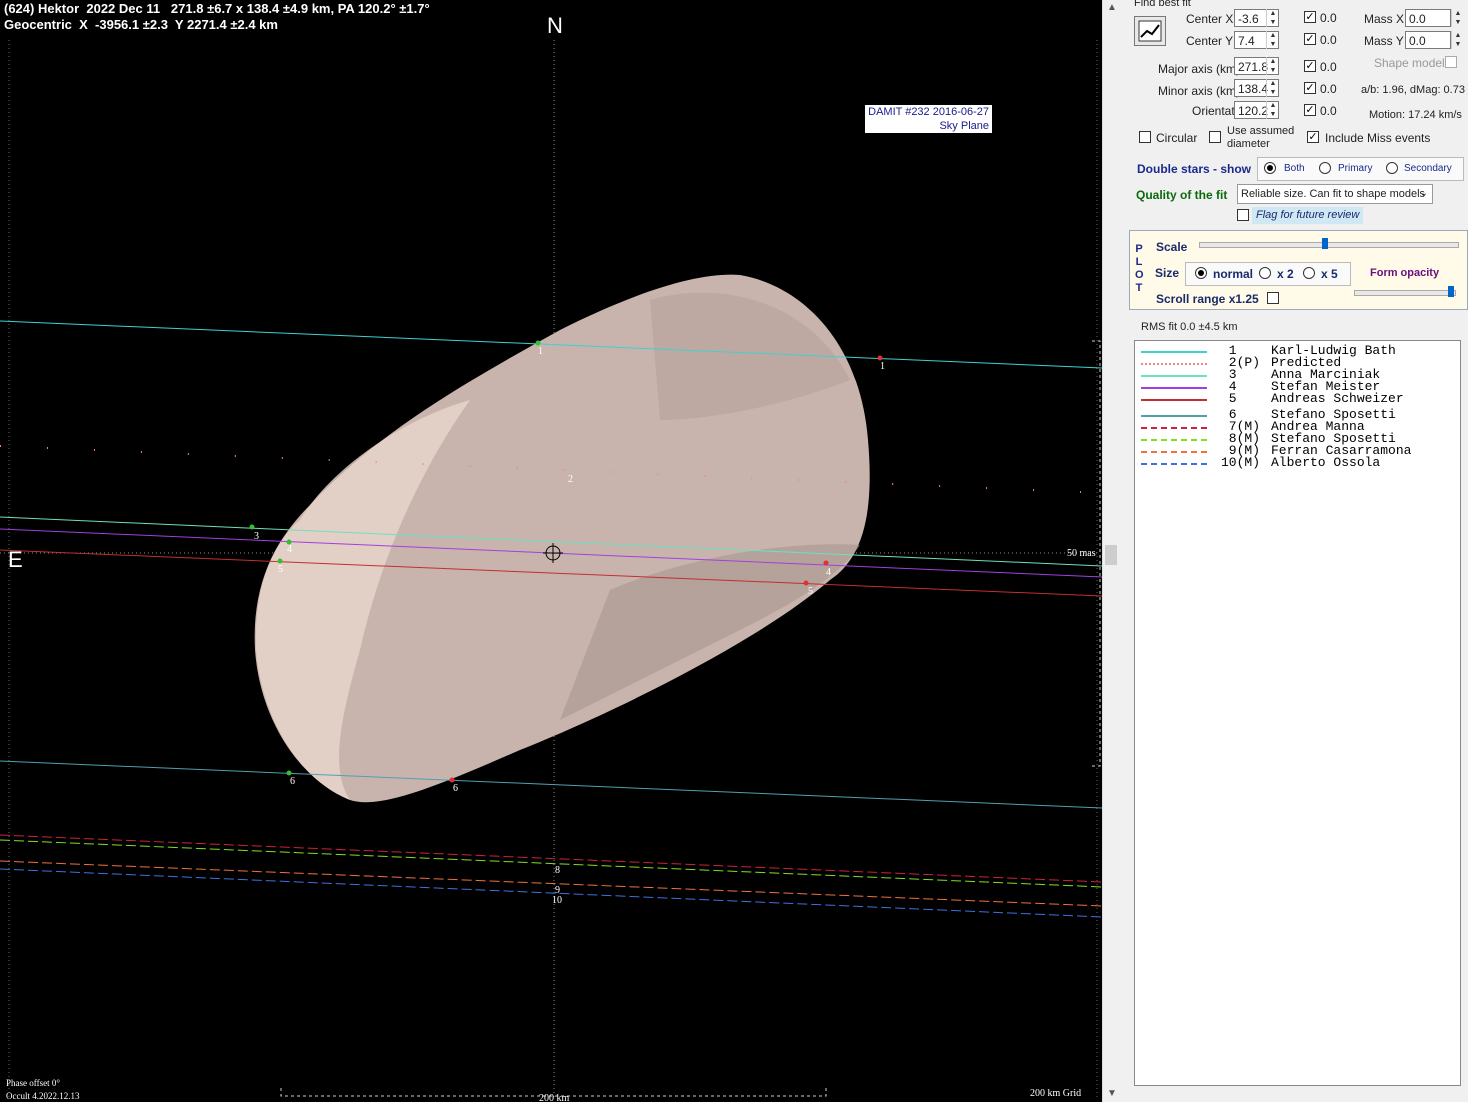  What do you see at coordinates (1145, 137) in the screenshot?
I see `circular-checkbox` at bounding box center [1145, 137].